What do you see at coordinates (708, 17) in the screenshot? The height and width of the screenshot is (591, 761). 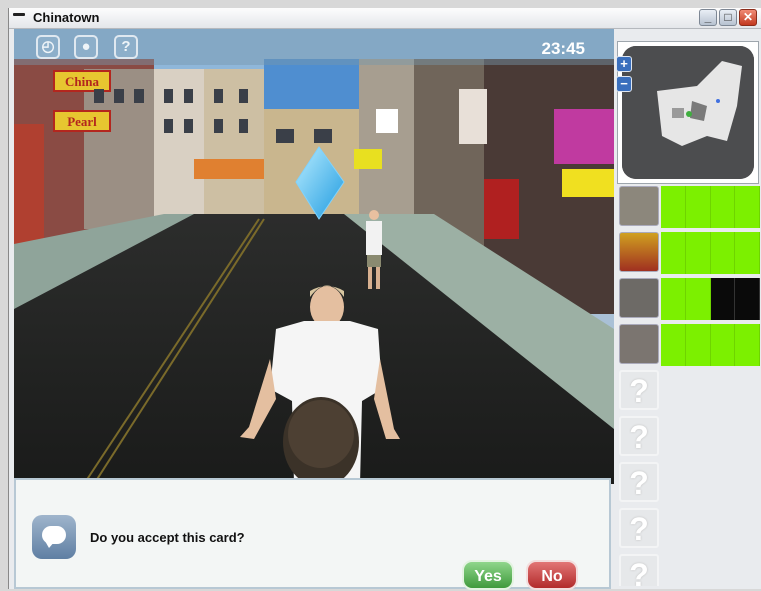 I see `minimize-button: _` at bounding box center [708, 17].